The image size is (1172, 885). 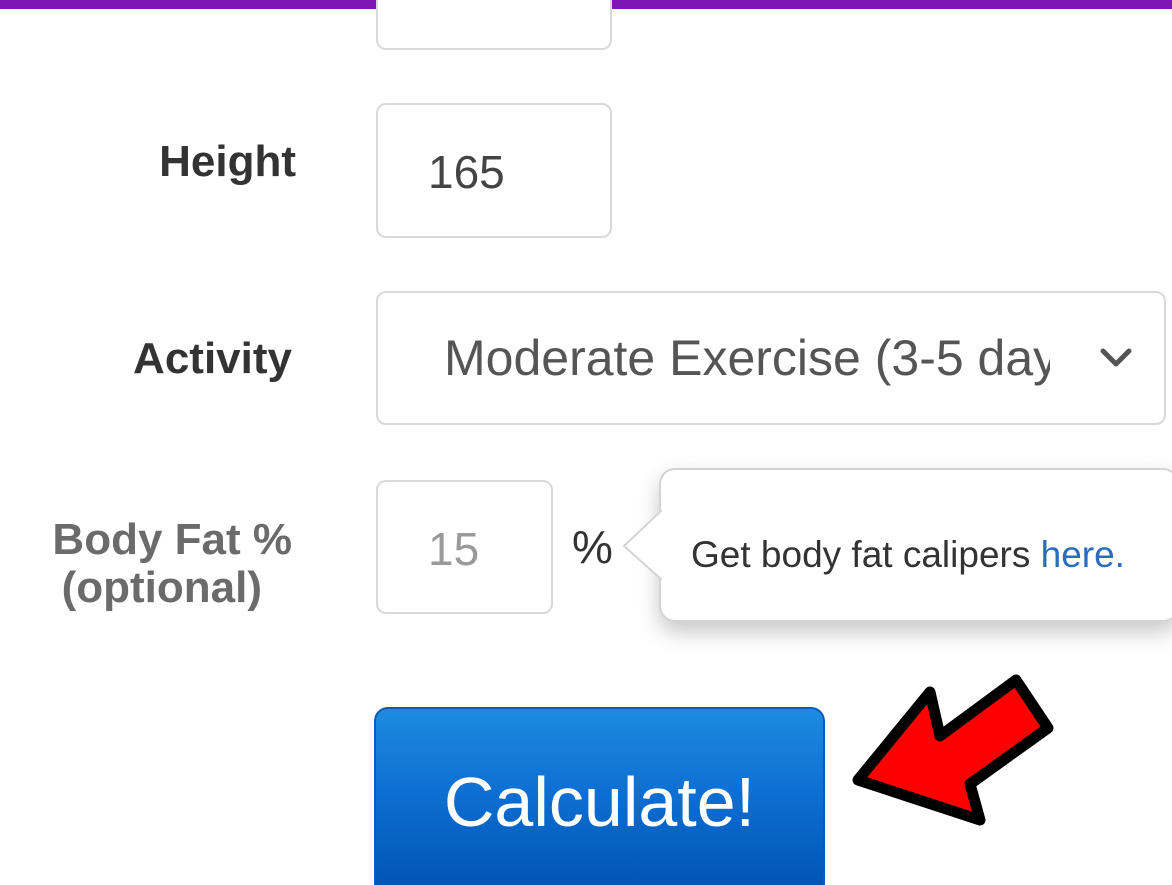 What do you see at coordinates (161, 587) in the screenshot?
I see `body-fat-label-line2: (optional)` at bounding box center [161, 587].